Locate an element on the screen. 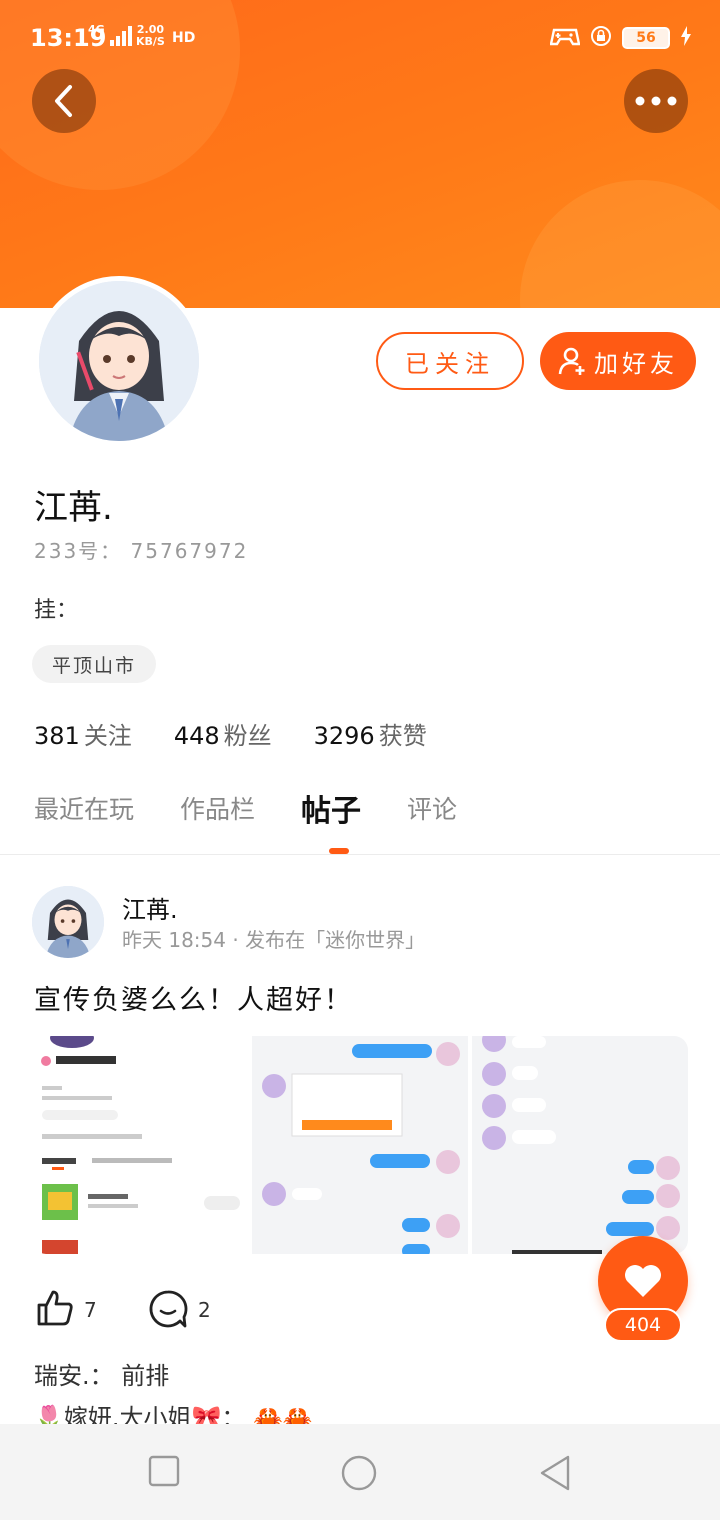 The image size is (720, 1520). thumbs-up-icon is located at coordinates (55, 1308).